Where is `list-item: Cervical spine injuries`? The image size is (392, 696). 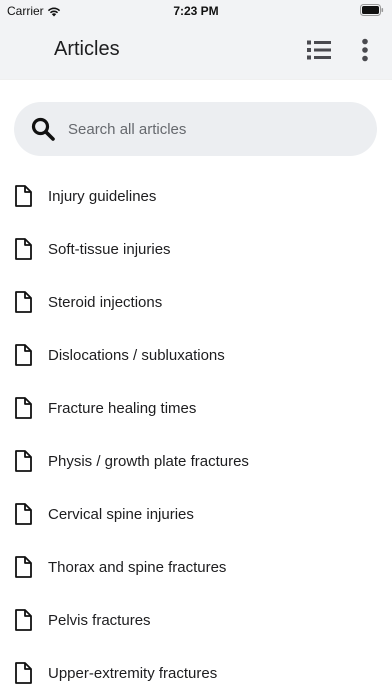 list-item: Cervical spine injuries is located at coordinates (196, 514).